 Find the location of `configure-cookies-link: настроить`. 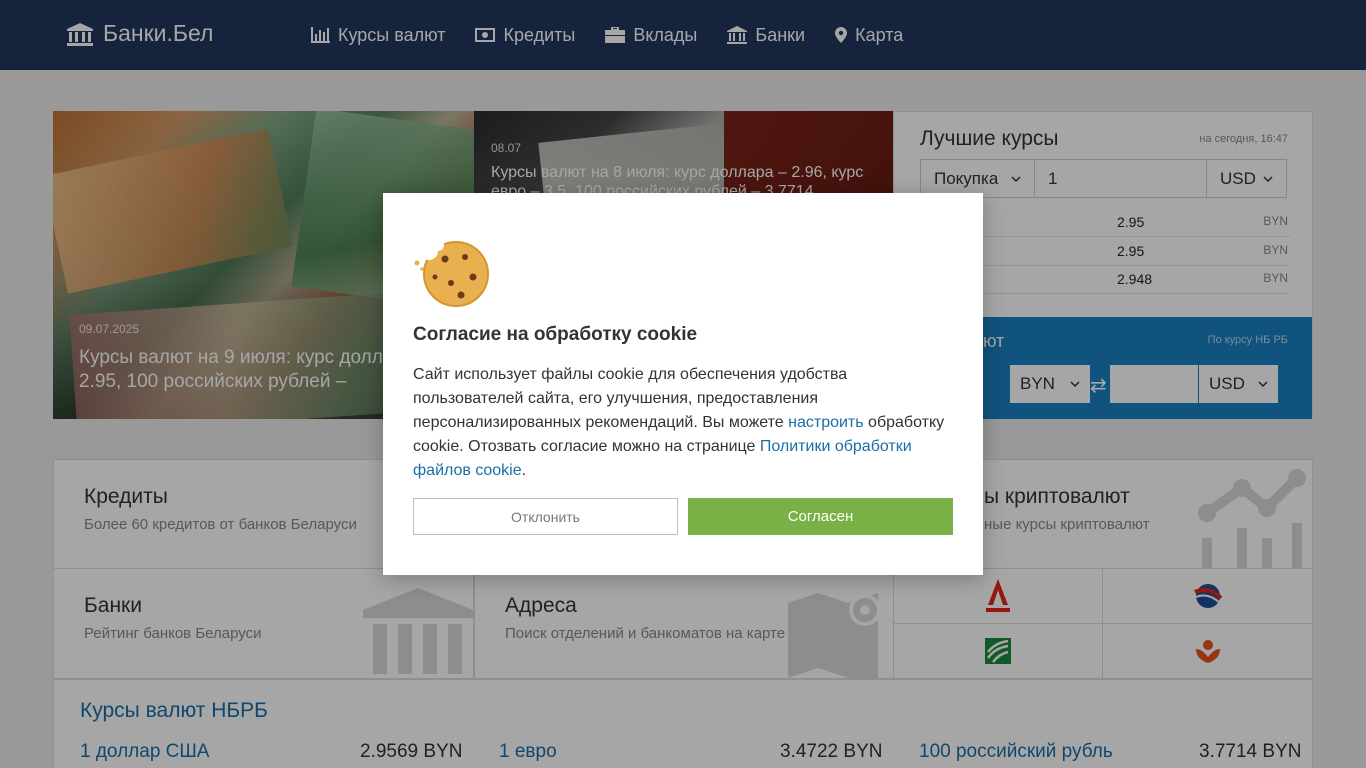

configure-cookies-link: настроить is located at coordinates (825, 422).